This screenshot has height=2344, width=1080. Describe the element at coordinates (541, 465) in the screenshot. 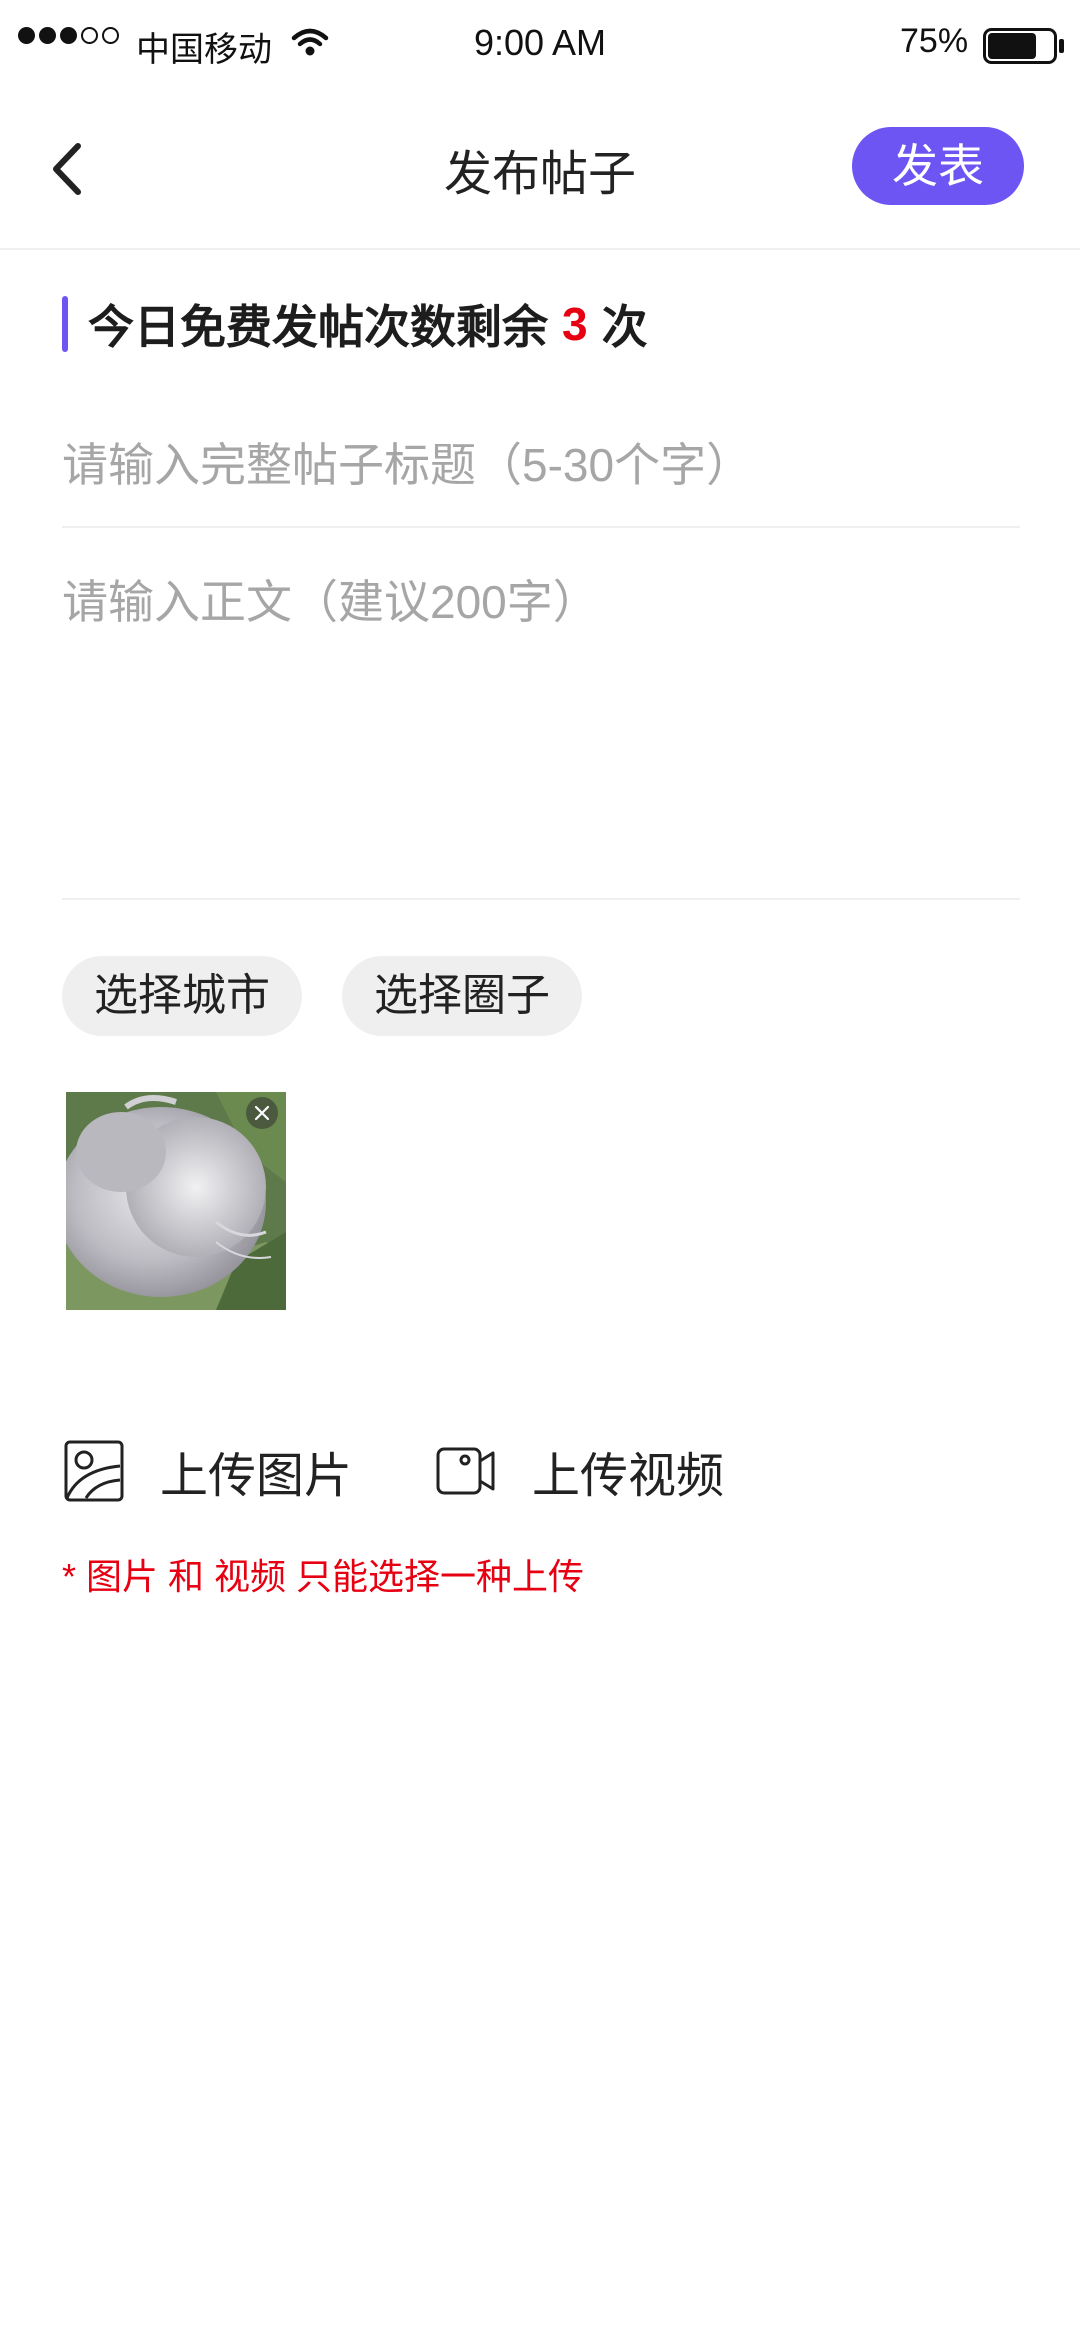

I see `post-title-input` at that location.